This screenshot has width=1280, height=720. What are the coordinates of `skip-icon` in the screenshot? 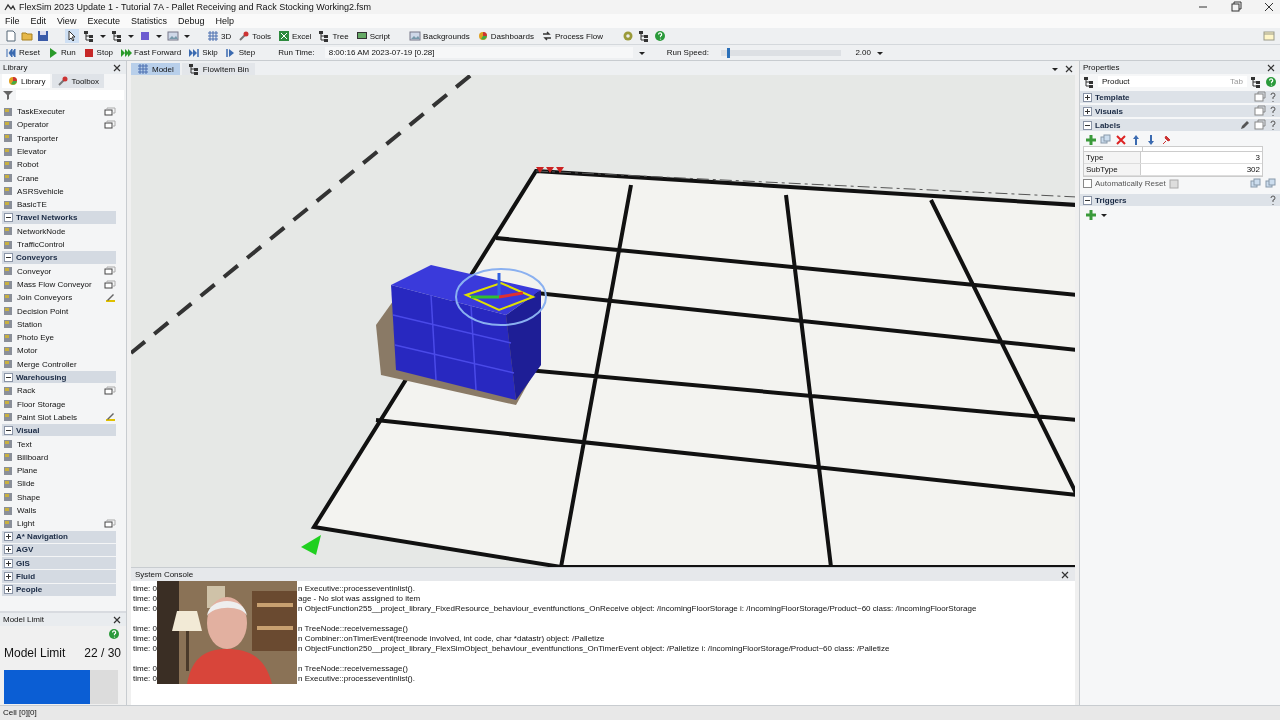 It's located at (194, 52).